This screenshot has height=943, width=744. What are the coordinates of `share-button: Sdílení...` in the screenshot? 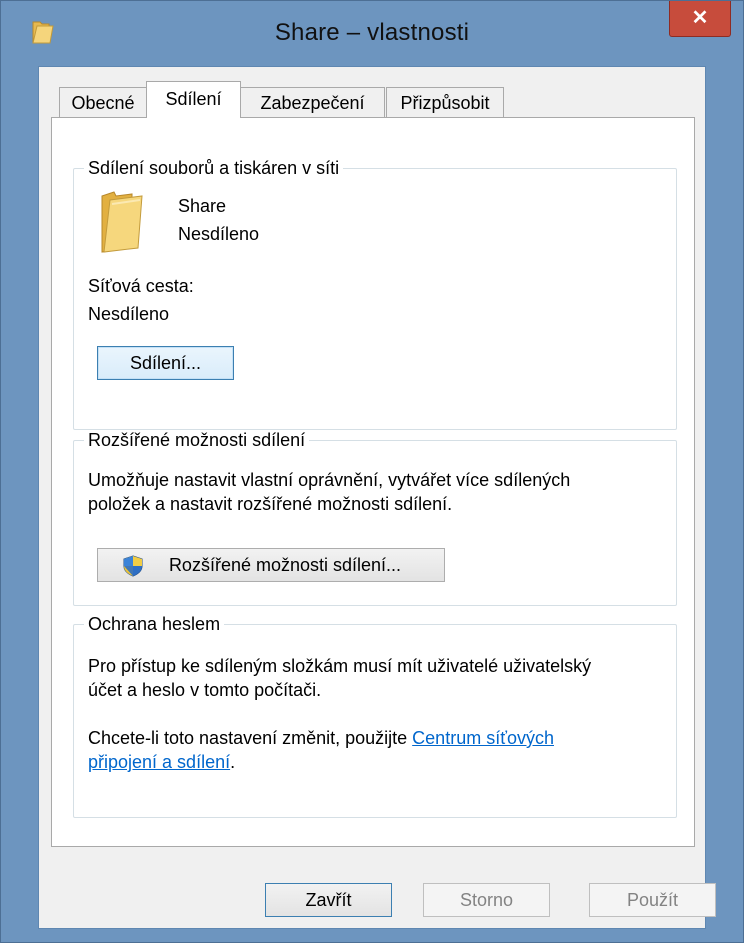 It's located at (165, 363).